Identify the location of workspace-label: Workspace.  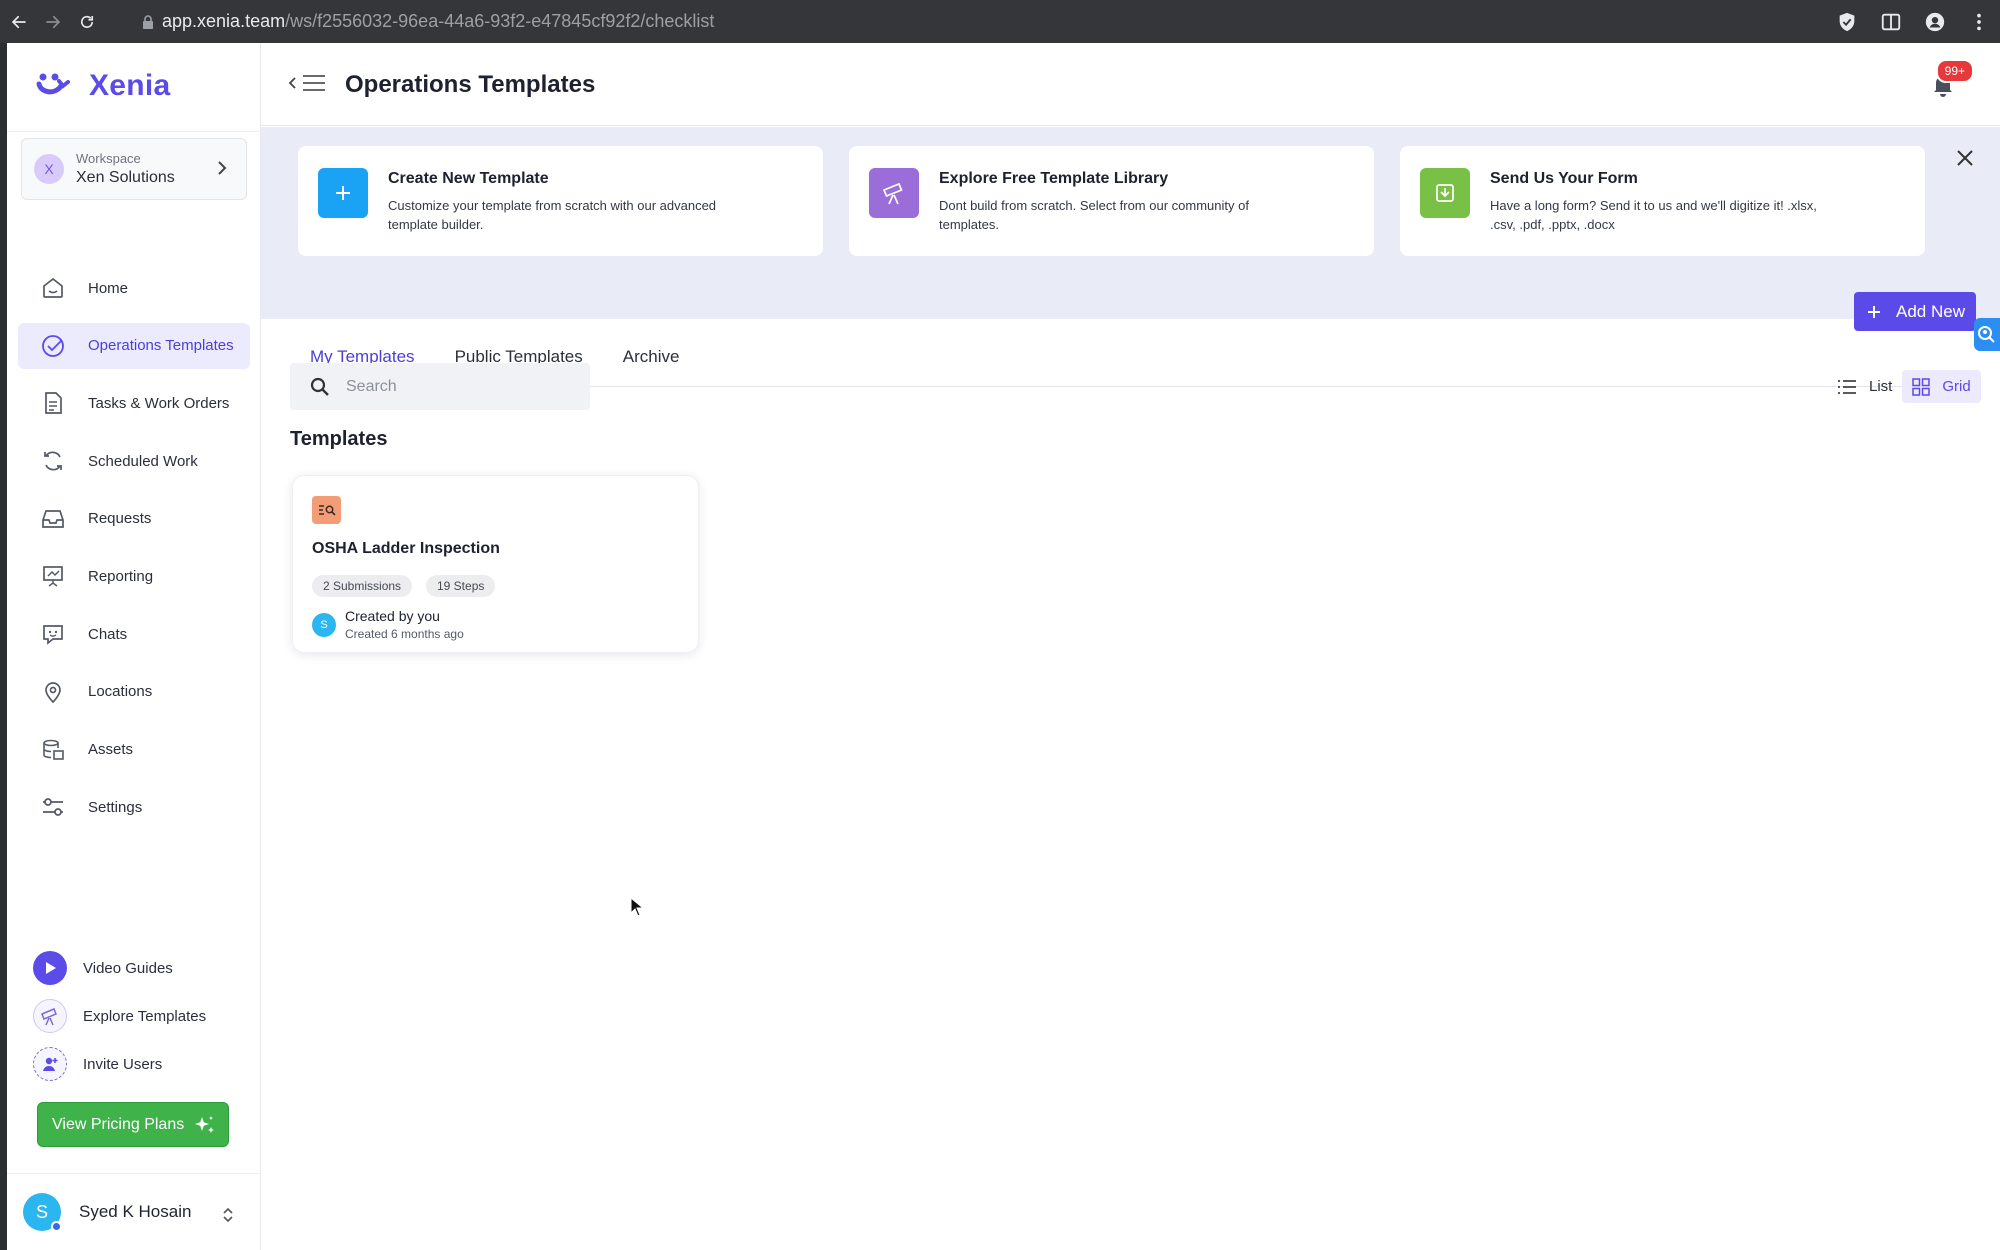
(108, 158).